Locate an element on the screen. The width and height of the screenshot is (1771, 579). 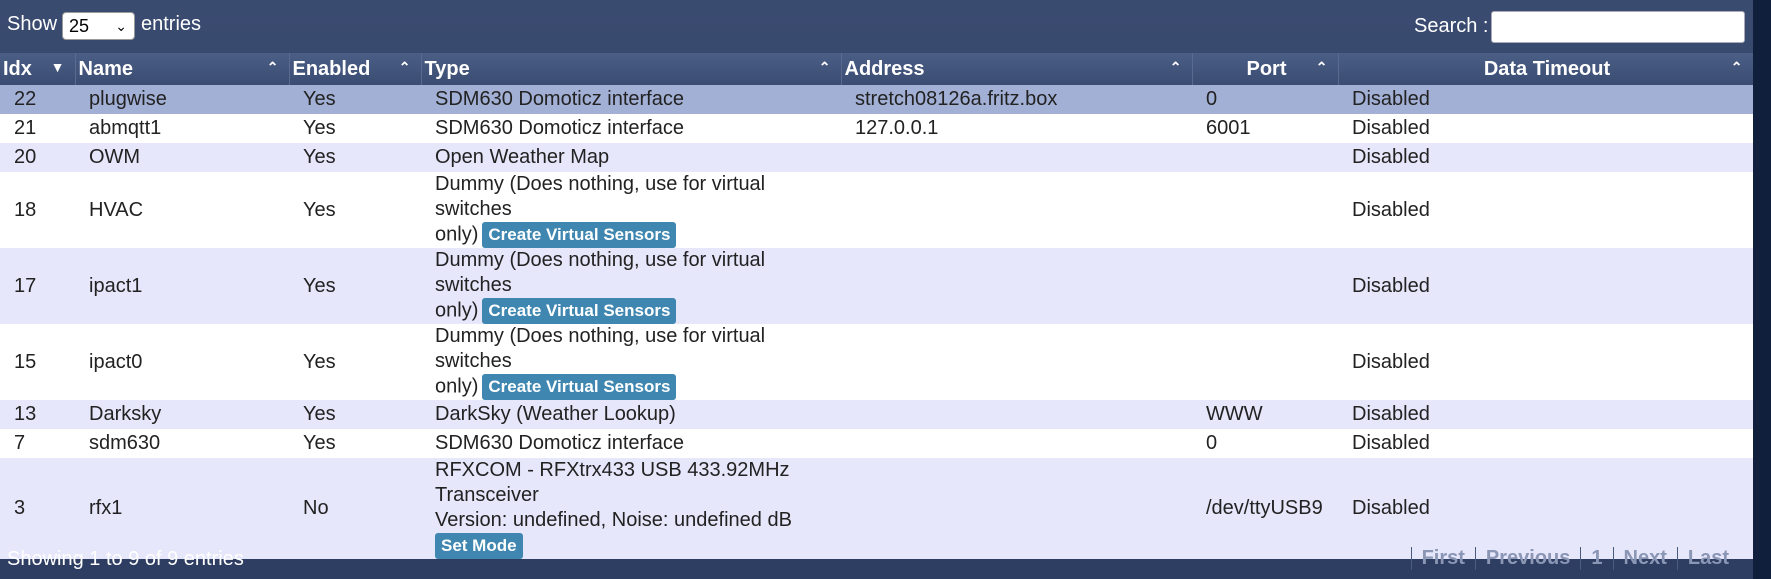
next-page-button: Next is located at coordinates (1644, 558).